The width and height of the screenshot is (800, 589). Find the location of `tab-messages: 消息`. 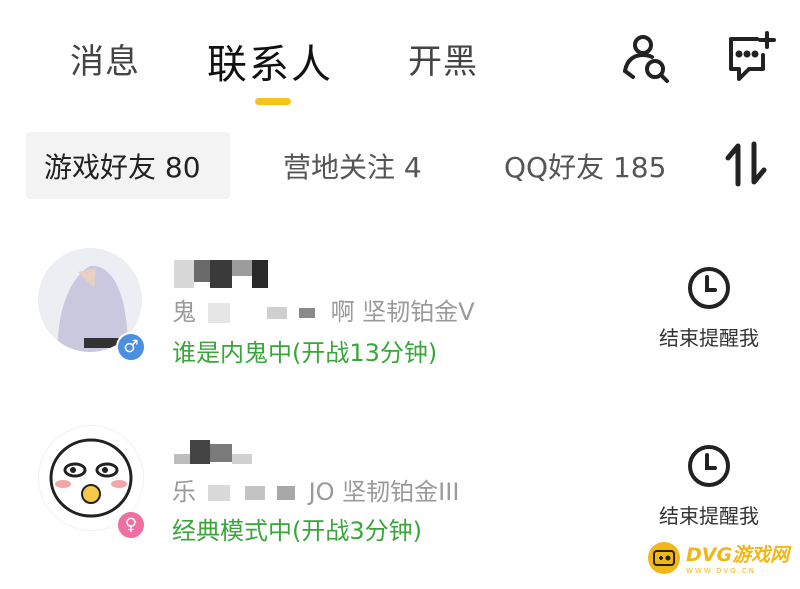

tab-messages: 消息 is located at coordinates (105, 58).